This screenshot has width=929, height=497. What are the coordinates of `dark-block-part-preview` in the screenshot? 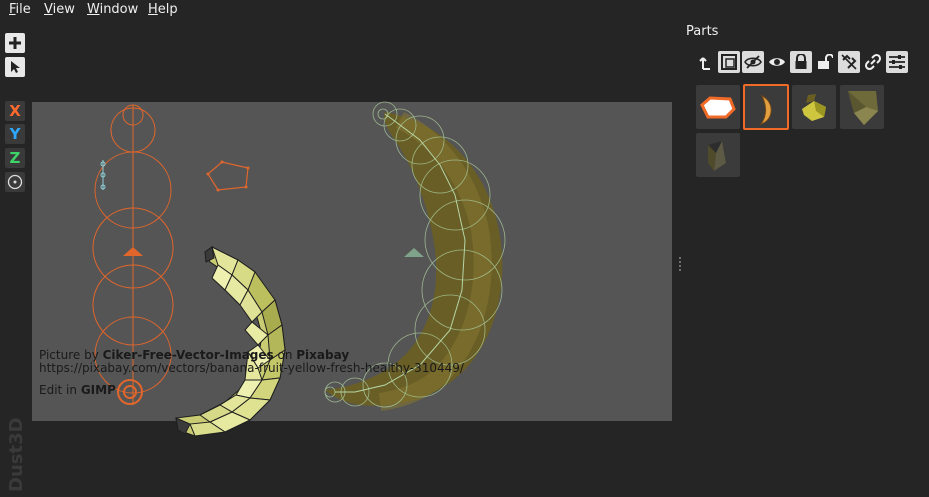 It's located at (717, 156).